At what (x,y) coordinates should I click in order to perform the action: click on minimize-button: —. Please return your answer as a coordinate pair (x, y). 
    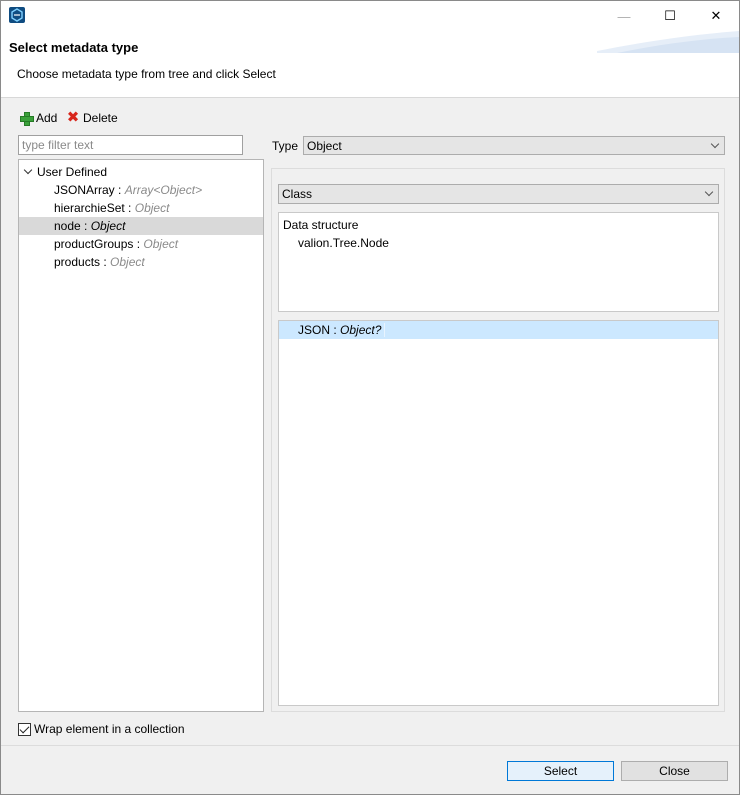
    Looking at the image, I should click on (624, 16).